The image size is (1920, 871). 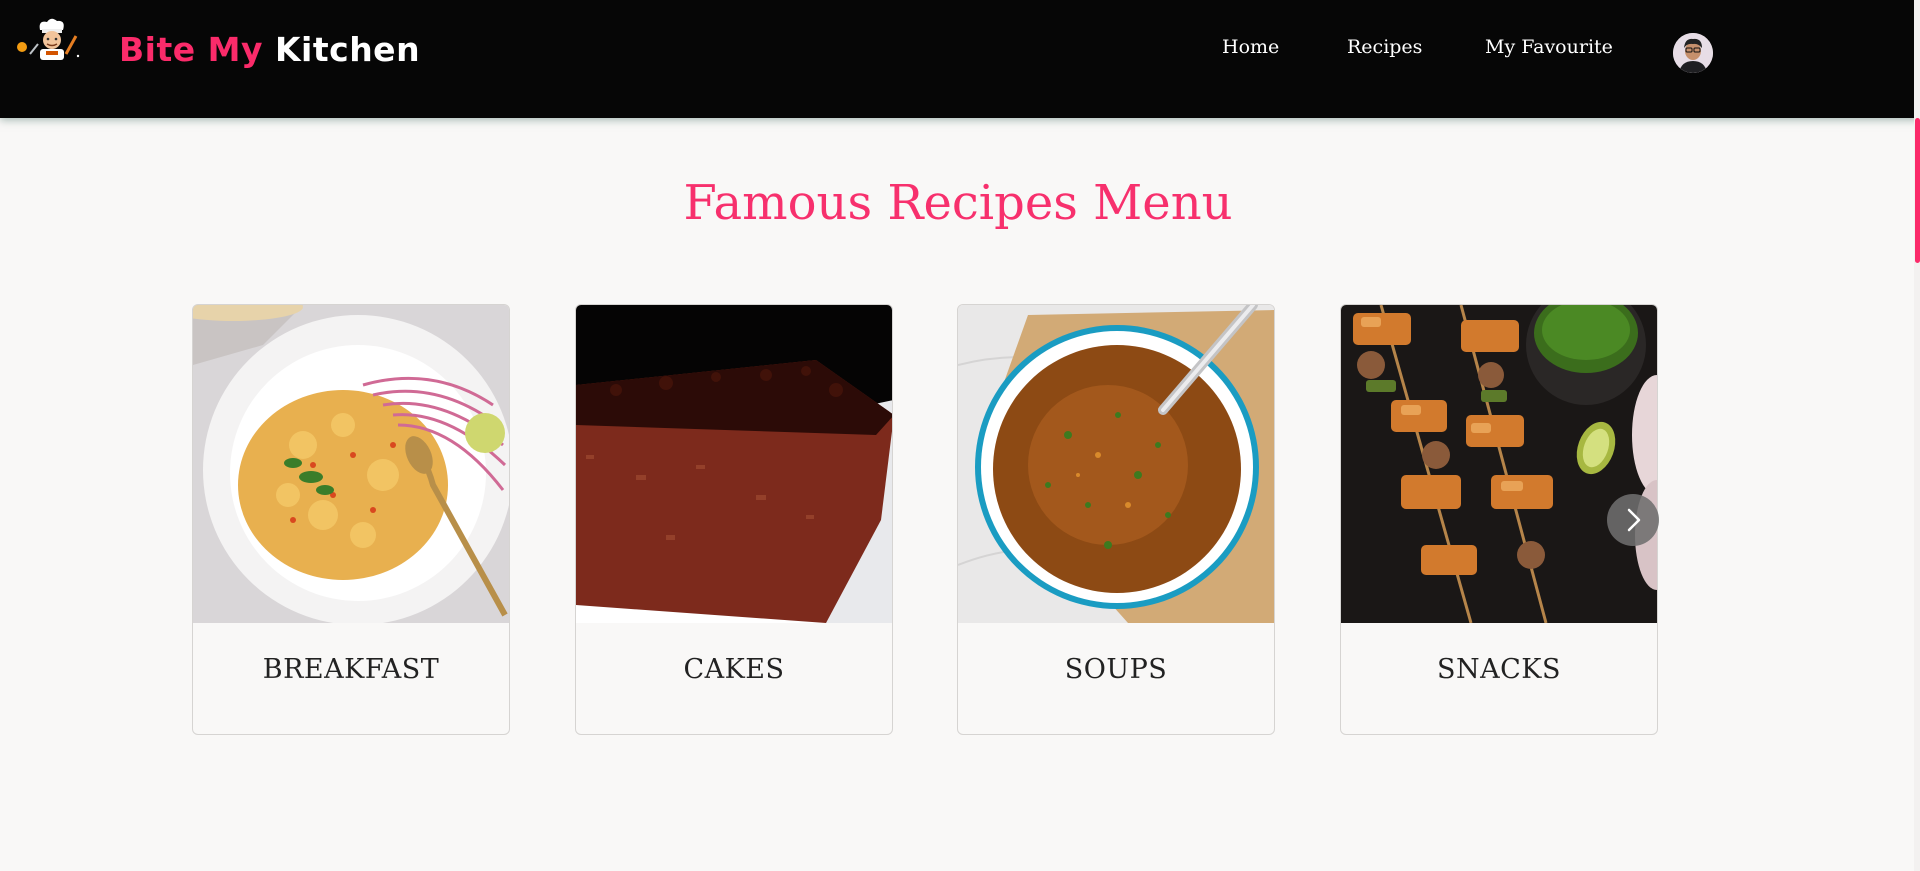 I want to click on nav-recipes-link: Recipes, so click(x=1384, y=47).